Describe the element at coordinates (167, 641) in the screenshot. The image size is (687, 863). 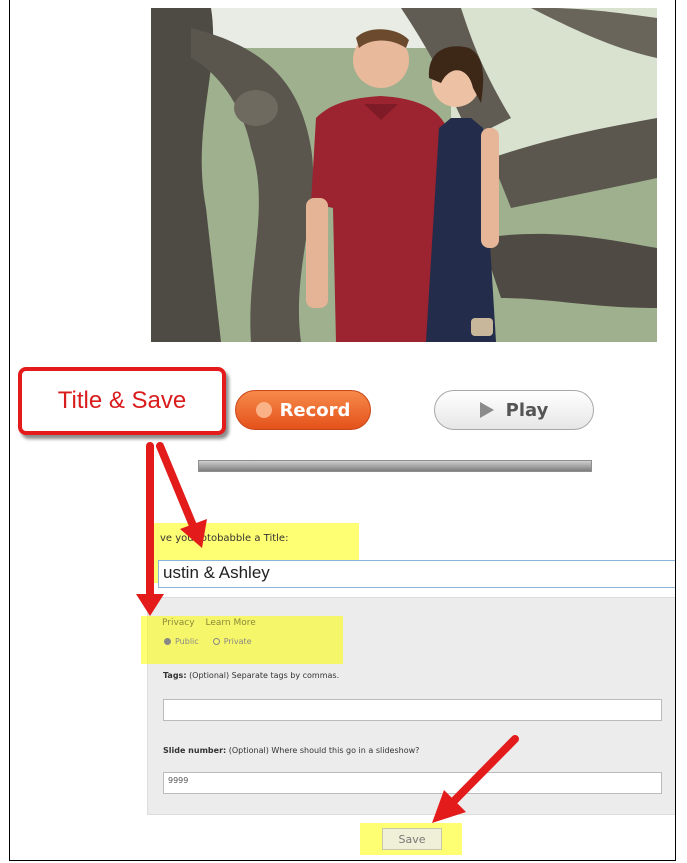
I see `public-radio-icon` at that location.